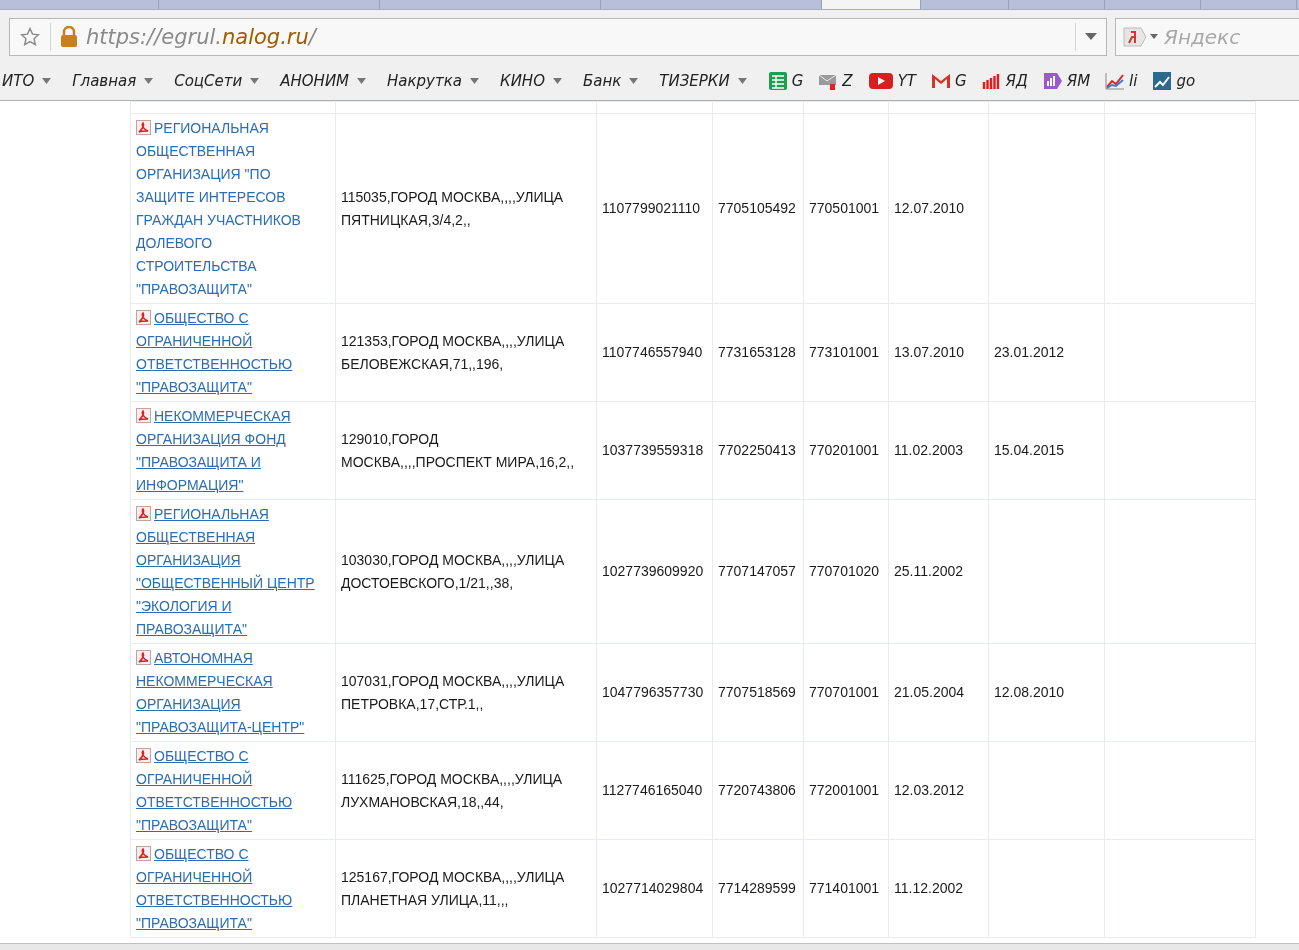  Describe the element at coordinates (757, 888) in the screenshot. I see `inn-text: 7714289599` at that location.